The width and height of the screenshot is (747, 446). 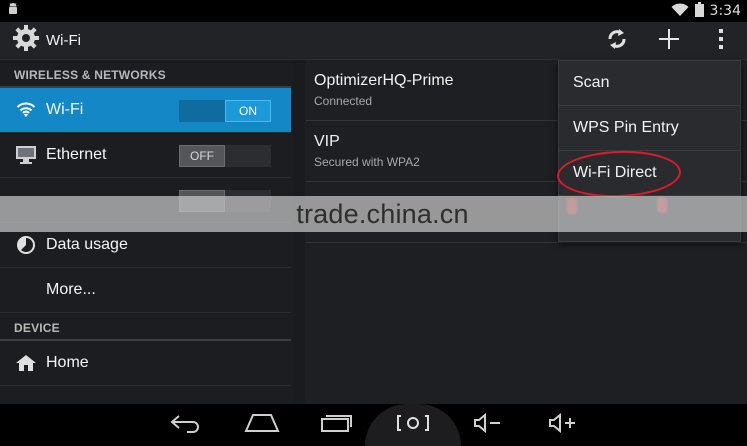 I want to click on screenshot-button, so click(x=413, y=425).